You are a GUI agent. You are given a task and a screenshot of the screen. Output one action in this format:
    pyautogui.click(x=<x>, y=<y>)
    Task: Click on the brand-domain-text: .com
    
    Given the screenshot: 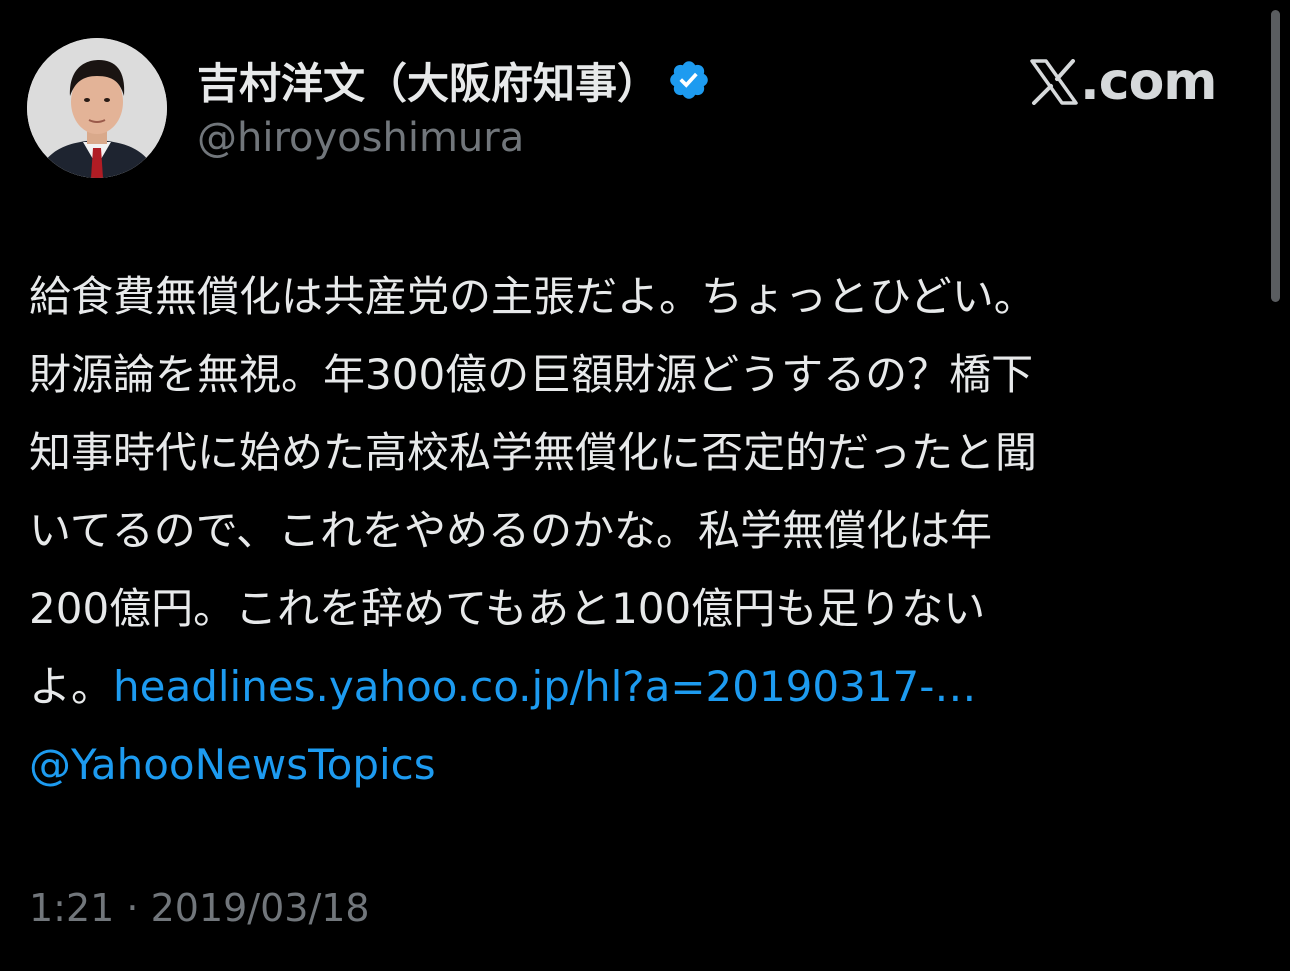 What is the action you would take?
    pyautogui.click(x=1148, y=82)
    